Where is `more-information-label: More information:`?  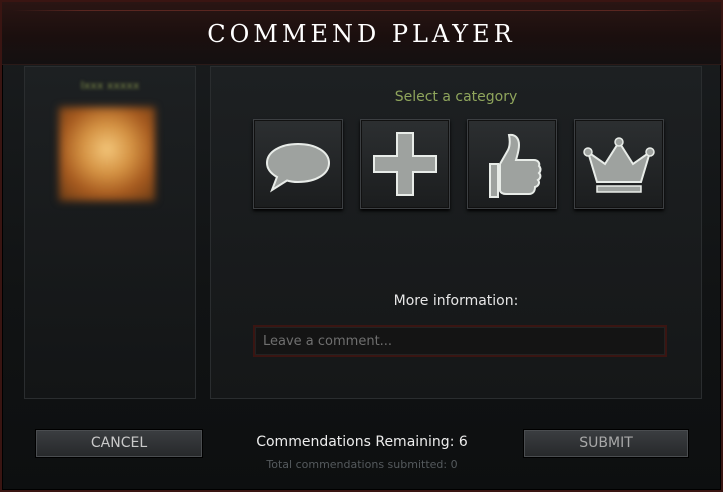
more-information-label: More information: is located at coordinates (456, 301).